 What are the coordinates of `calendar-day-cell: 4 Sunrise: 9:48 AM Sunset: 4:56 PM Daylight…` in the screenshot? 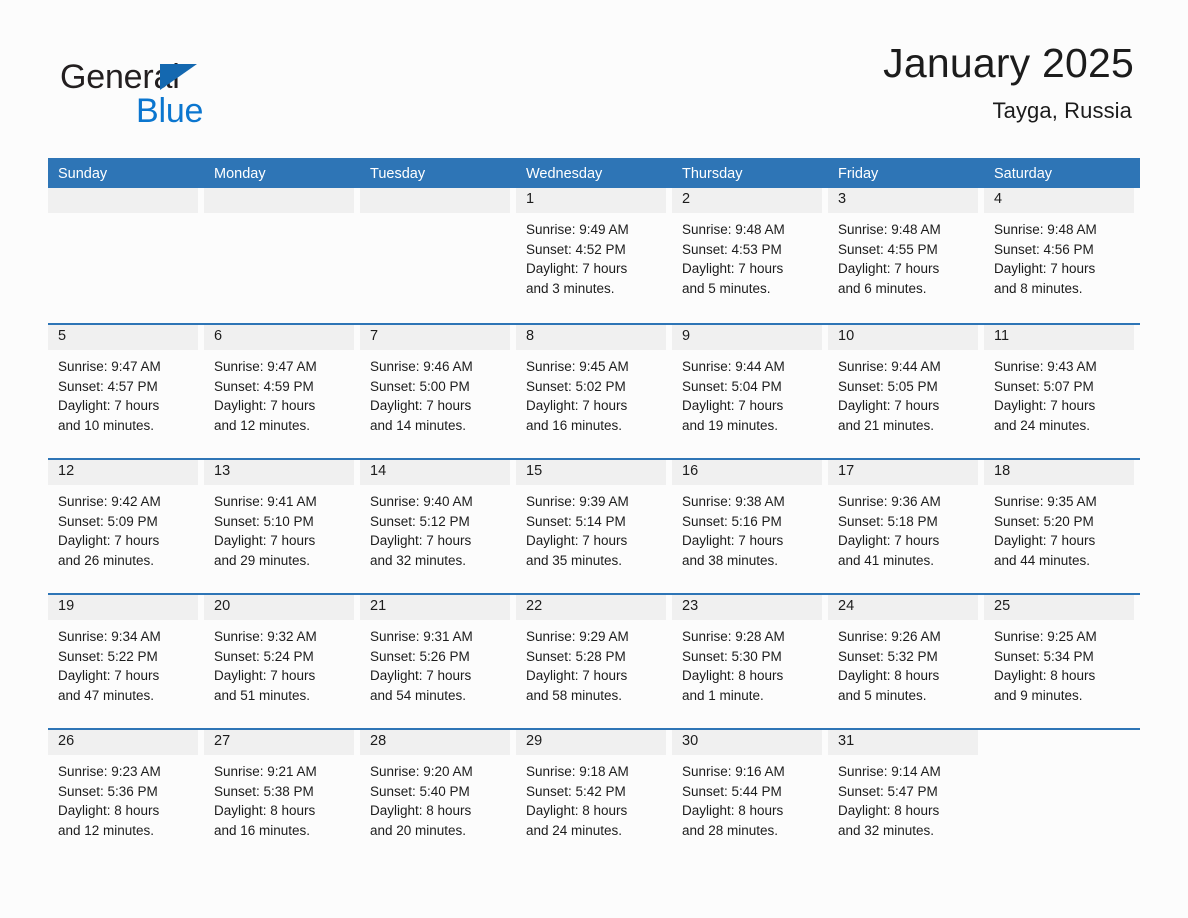 It's located at (1062, 255).